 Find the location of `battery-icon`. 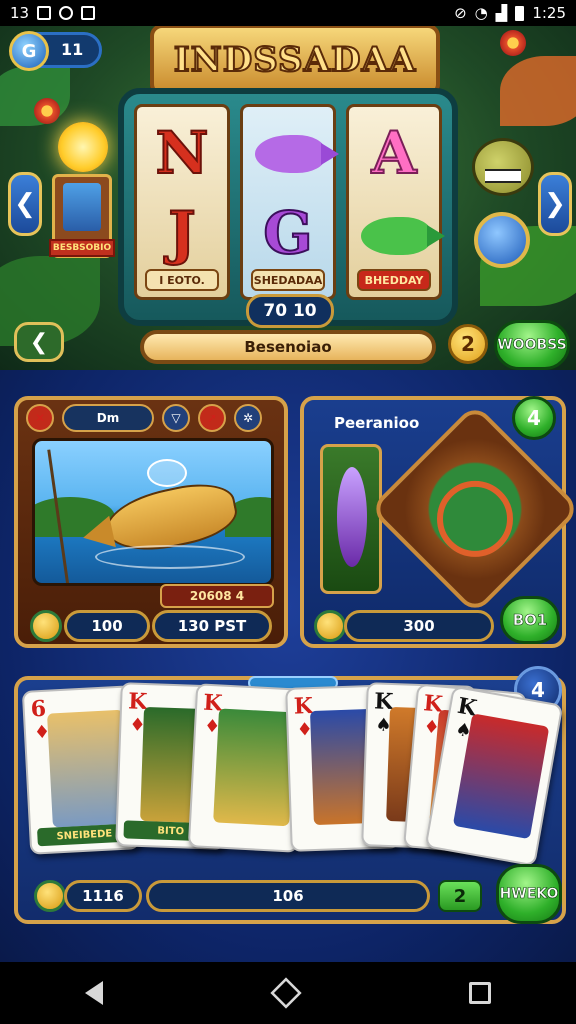

battery-icon is located at coordinates (520, 13).